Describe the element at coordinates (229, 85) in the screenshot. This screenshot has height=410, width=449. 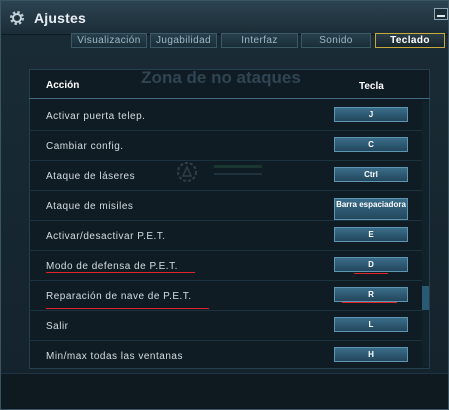
I see `table-header: Acción Tecla` at that location.